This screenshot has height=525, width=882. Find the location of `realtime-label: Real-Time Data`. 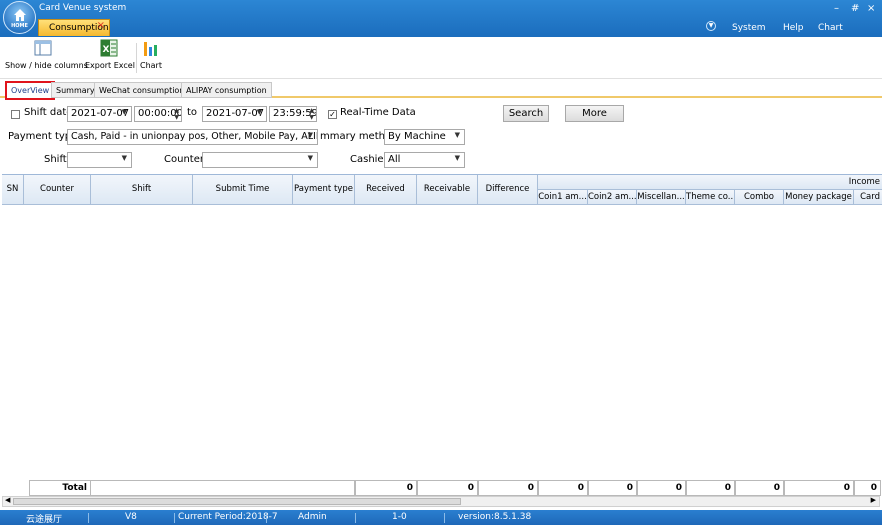

realtime-label: Real-Time Data is located at coordinates (378, 112).